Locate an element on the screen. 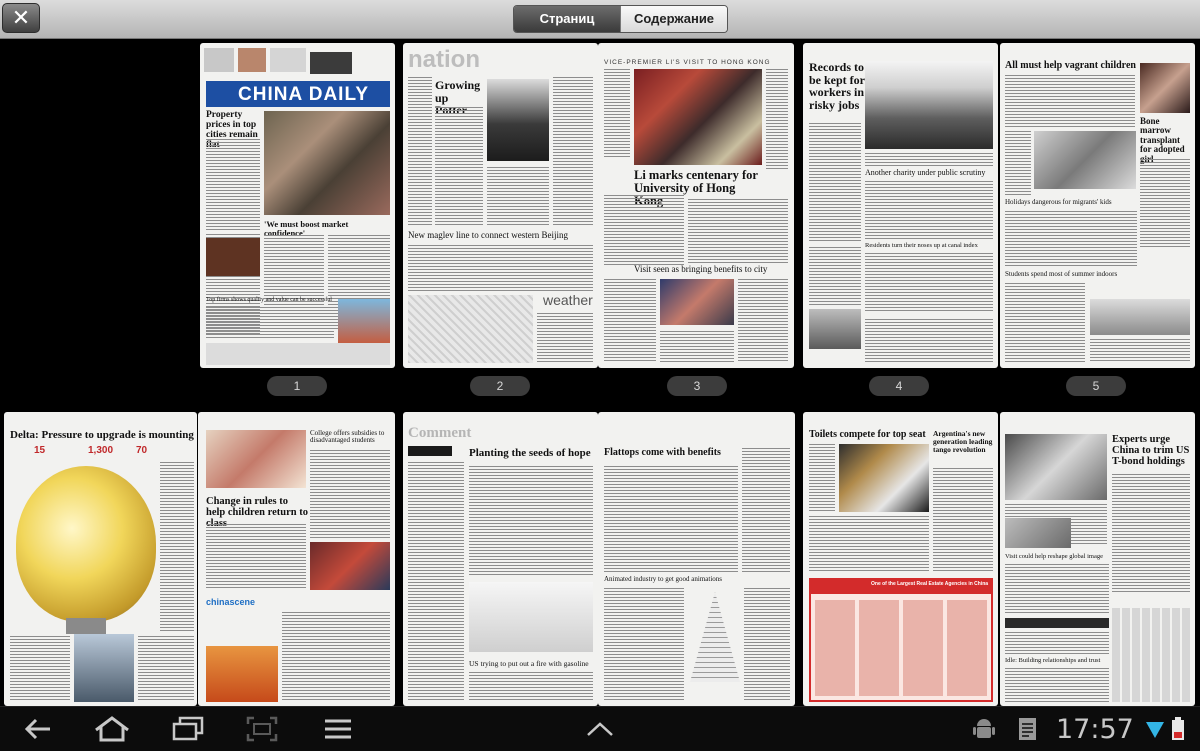 The image size is (1200, 751). top-bar: ✕ Страниц Содержание is located at coordinates (600, 19).